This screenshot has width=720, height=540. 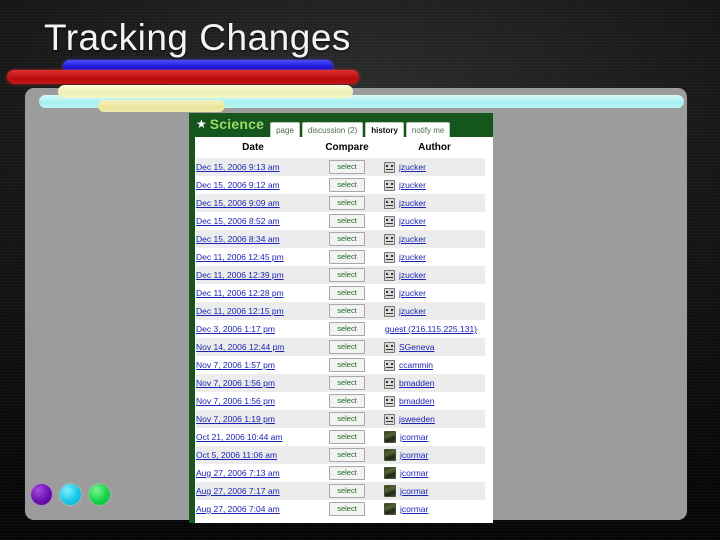 I want to click on cell-date: Dec 11, 2006 12:39 pm, so click(x=253, y=275).